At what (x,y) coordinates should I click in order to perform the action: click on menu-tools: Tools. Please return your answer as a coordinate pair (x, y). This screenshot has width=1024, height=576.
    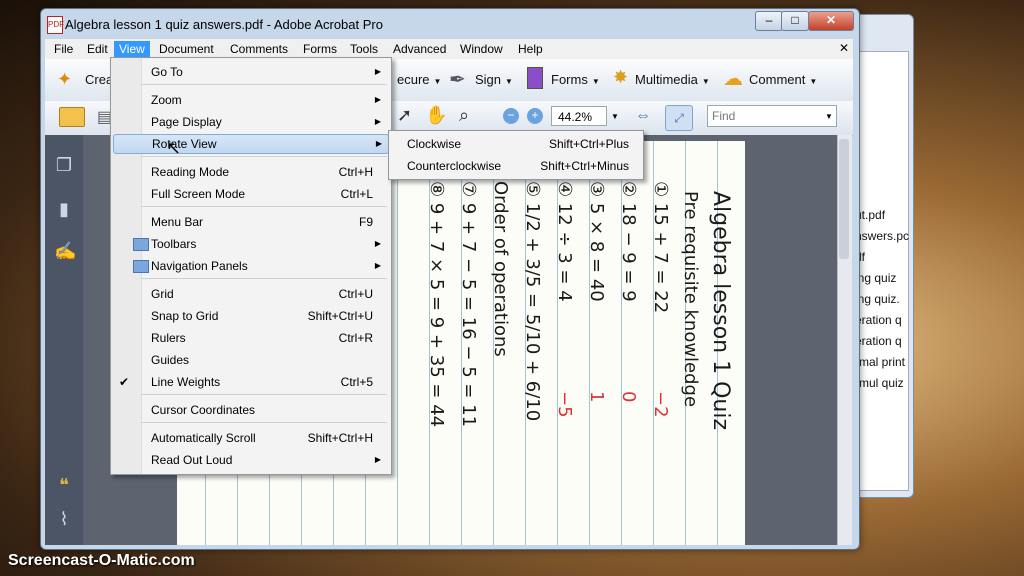
    Looking at the image, I should click on (364, 49).